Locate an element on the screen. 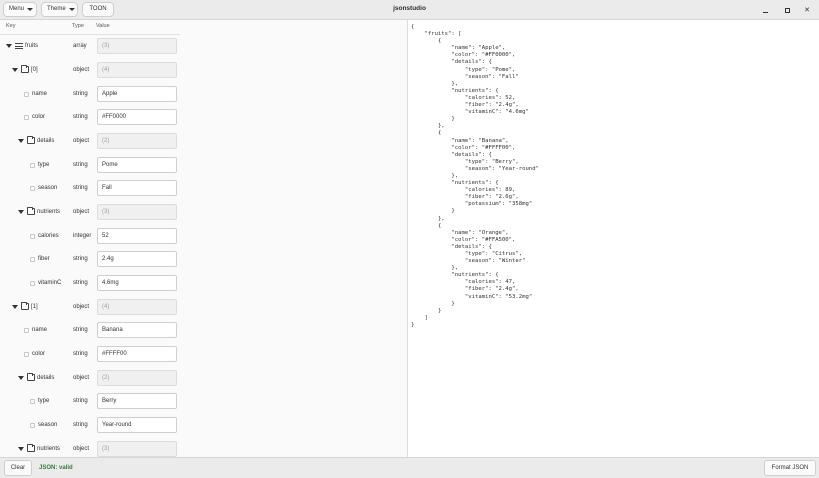 The width and height of the screenshot is (819, 478). tree-row: color string #FF0000 is located at coordinates (90, 118).